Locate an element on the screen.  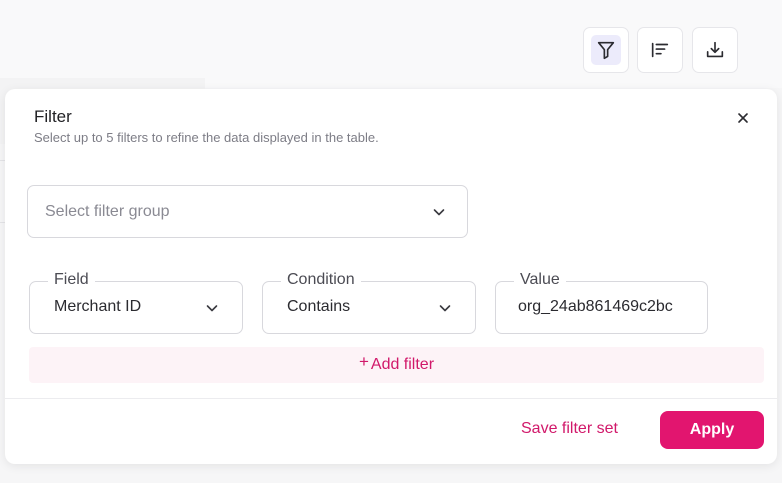
condition-value: Contains is located at coordinates (319, 306).